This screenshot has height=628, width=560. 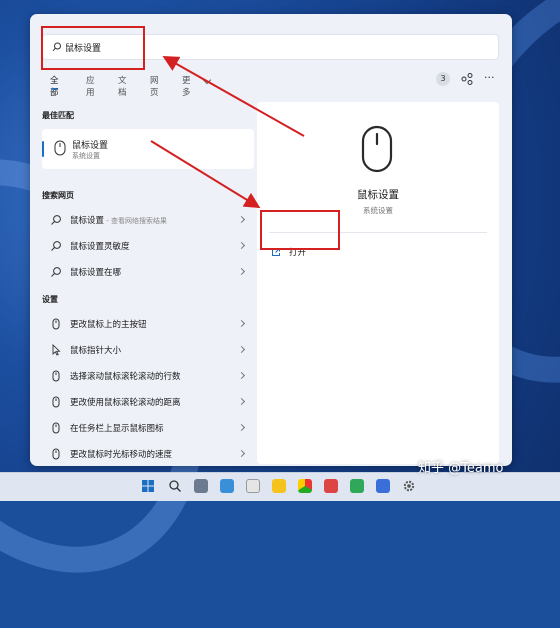 I want to click on annotation-arrows, so click(x=227, y=132).